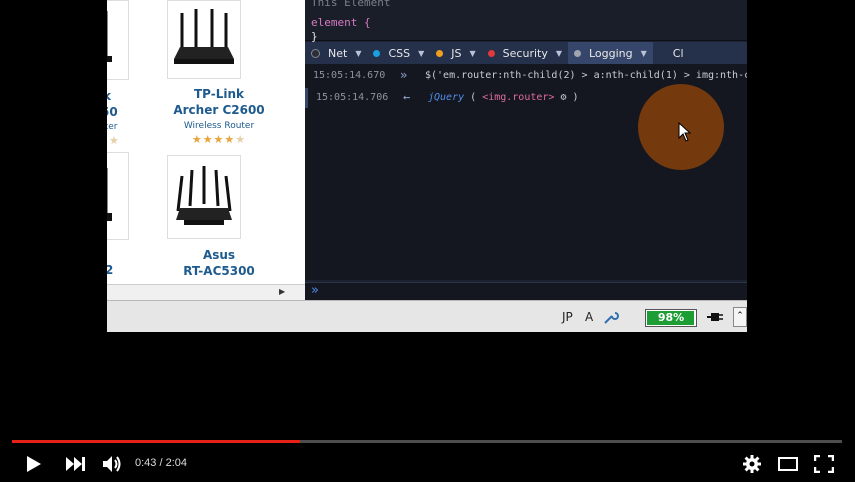 The image size is (855, 482). I want to click on product-model: 2, so click(110, 270).